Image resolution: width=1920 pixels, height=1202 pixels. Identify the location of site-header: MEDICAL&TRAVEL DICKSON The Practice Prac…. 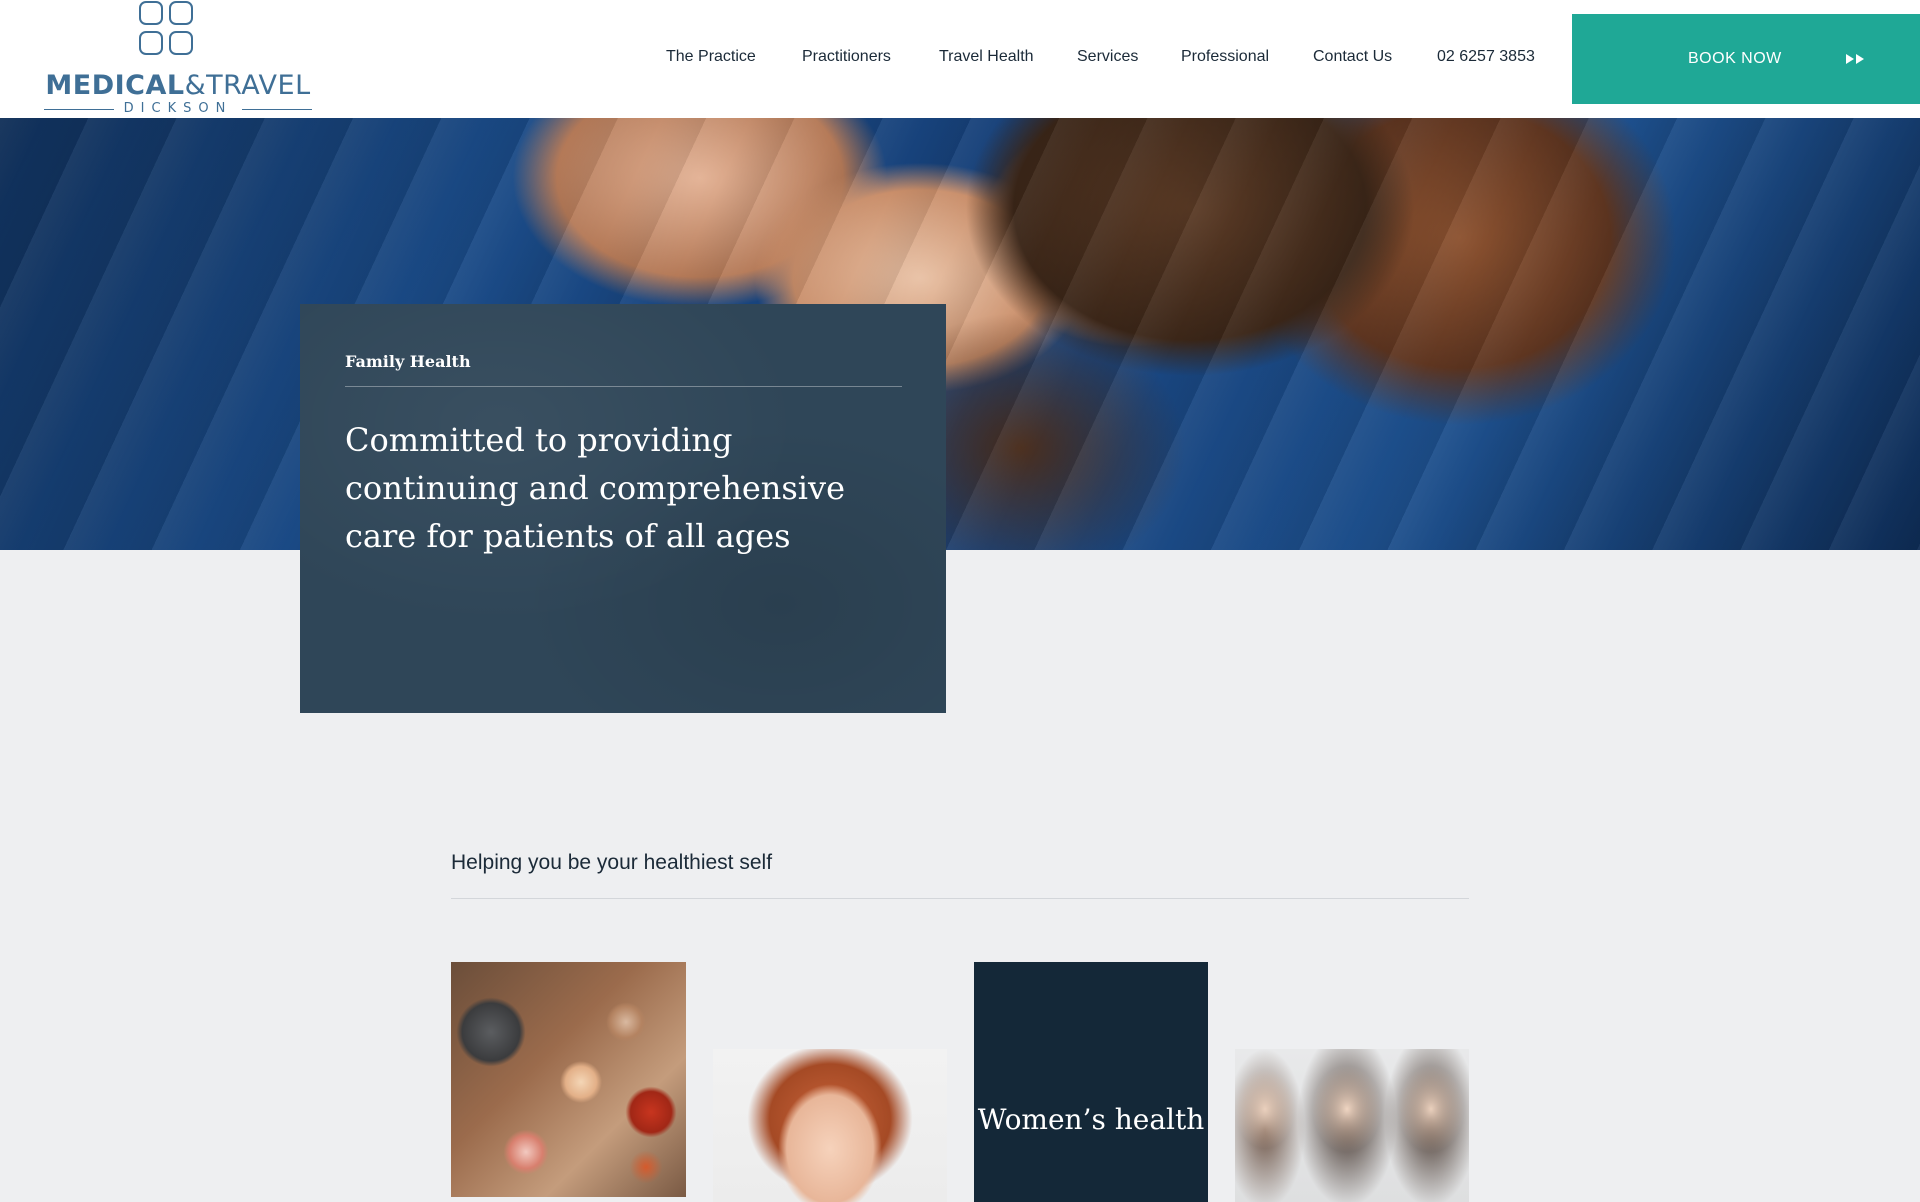
(960, 59).